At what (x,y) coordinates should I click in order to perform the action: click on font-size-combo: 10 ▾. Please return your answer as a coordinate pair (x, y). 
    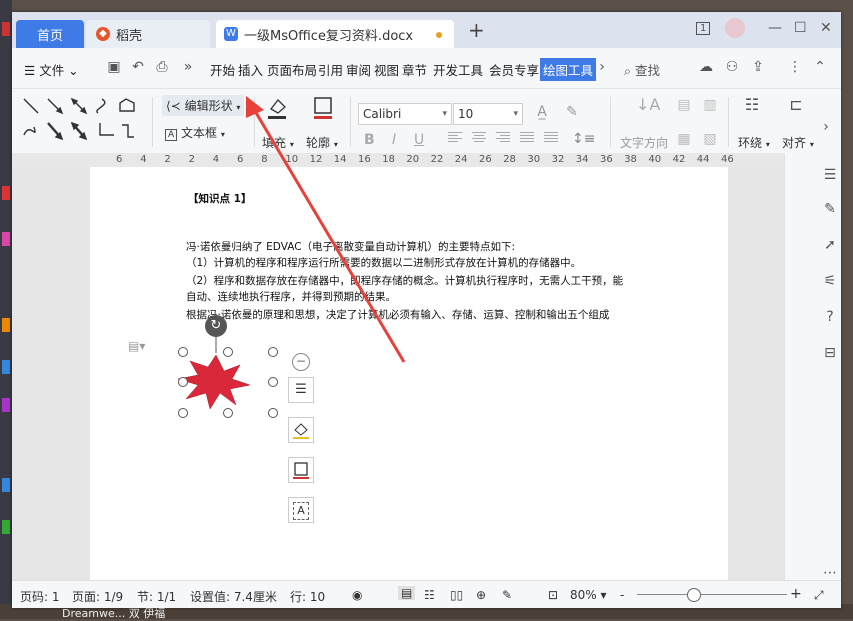
    Looking at the image, I should click on (488, 114).